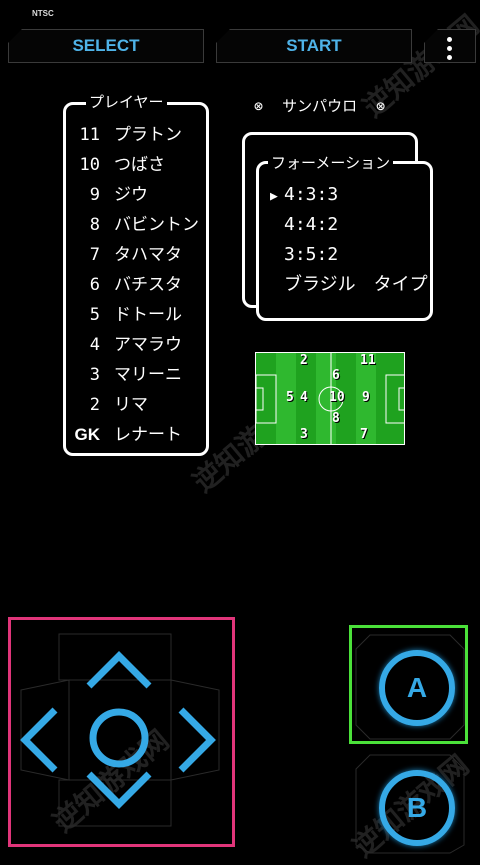 The height and width of the screenshot is (865, 480). Describe the element at coordinates (197, 740) in the screenshot. I see `chevron-right-icon` at that location.